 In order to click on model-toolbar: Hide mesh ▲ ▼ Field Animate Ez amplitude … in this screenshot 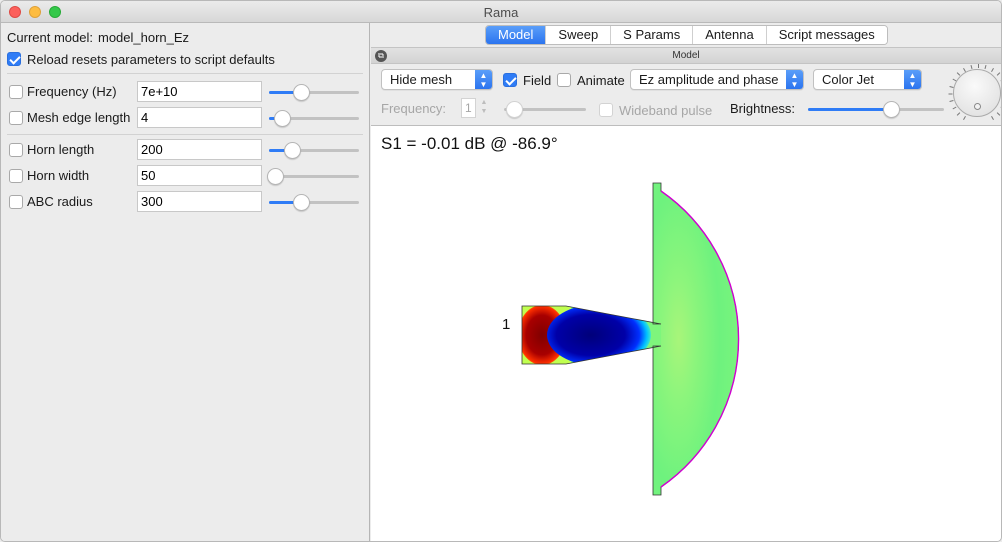, I will do `click(686, 94)`.